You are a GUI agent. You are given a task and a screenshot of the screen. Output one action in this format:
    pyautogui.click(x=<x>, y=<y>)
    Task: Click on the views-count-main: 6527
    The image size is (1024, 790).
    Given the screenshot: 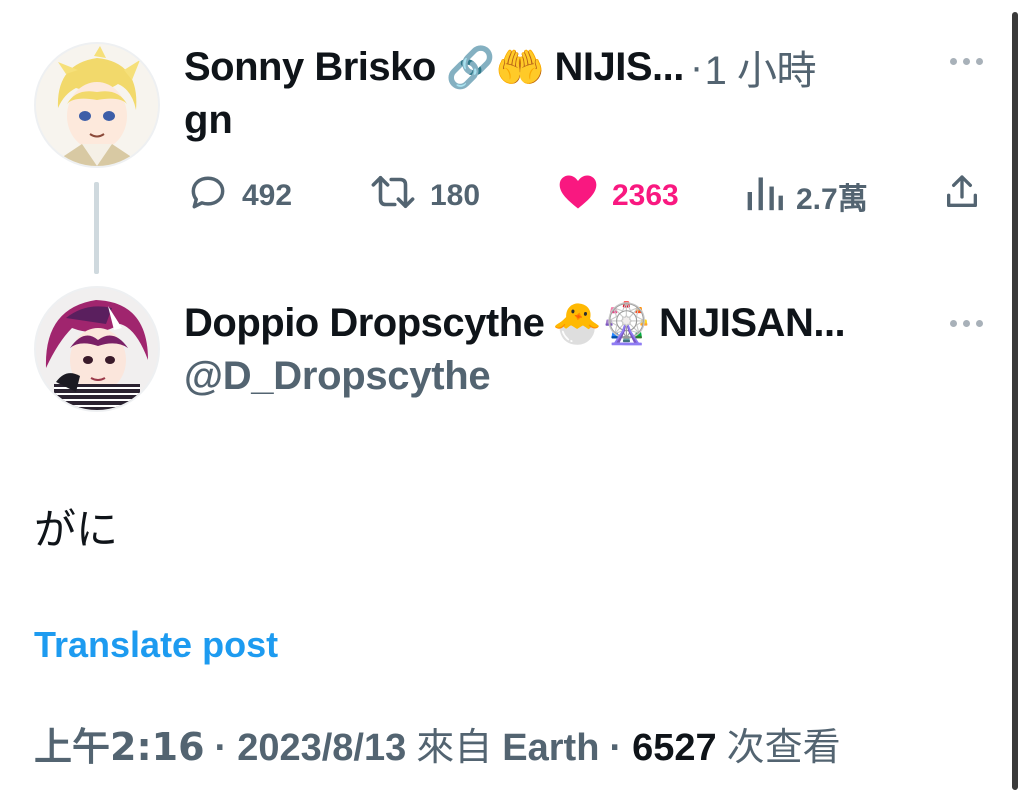 What is the action you would take?
    pyautogui.click(x=674, y=748)
    